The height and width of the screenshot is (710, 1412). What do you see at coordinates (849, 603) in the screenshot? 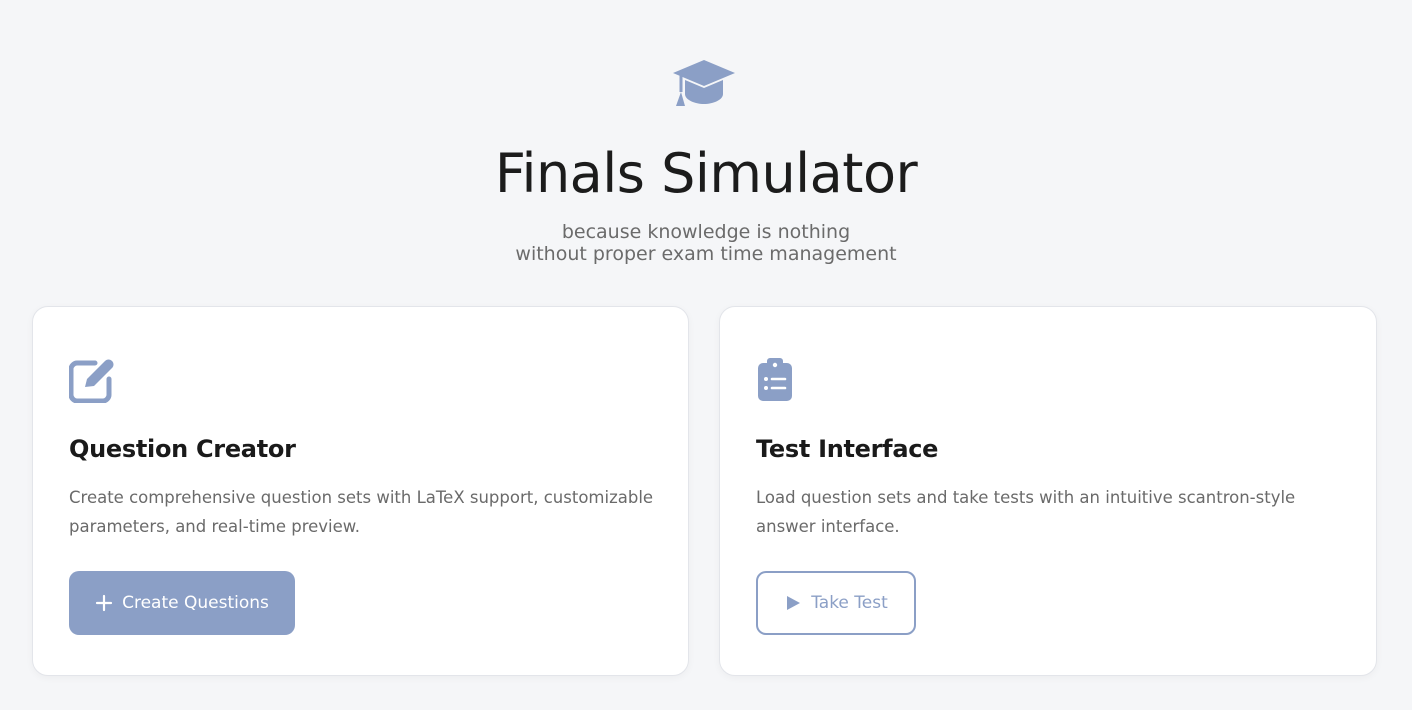
I see `take-test-label: Take Test` at bounding box center [849, 603].